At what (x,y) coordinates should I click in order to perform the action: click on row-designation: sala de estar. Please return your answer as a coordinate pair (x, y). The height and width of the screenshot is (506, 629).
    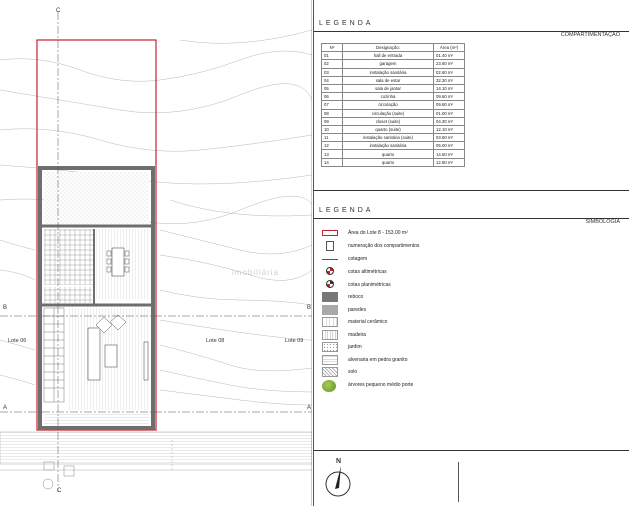
    Looking at the image, I should click on (388, 80).